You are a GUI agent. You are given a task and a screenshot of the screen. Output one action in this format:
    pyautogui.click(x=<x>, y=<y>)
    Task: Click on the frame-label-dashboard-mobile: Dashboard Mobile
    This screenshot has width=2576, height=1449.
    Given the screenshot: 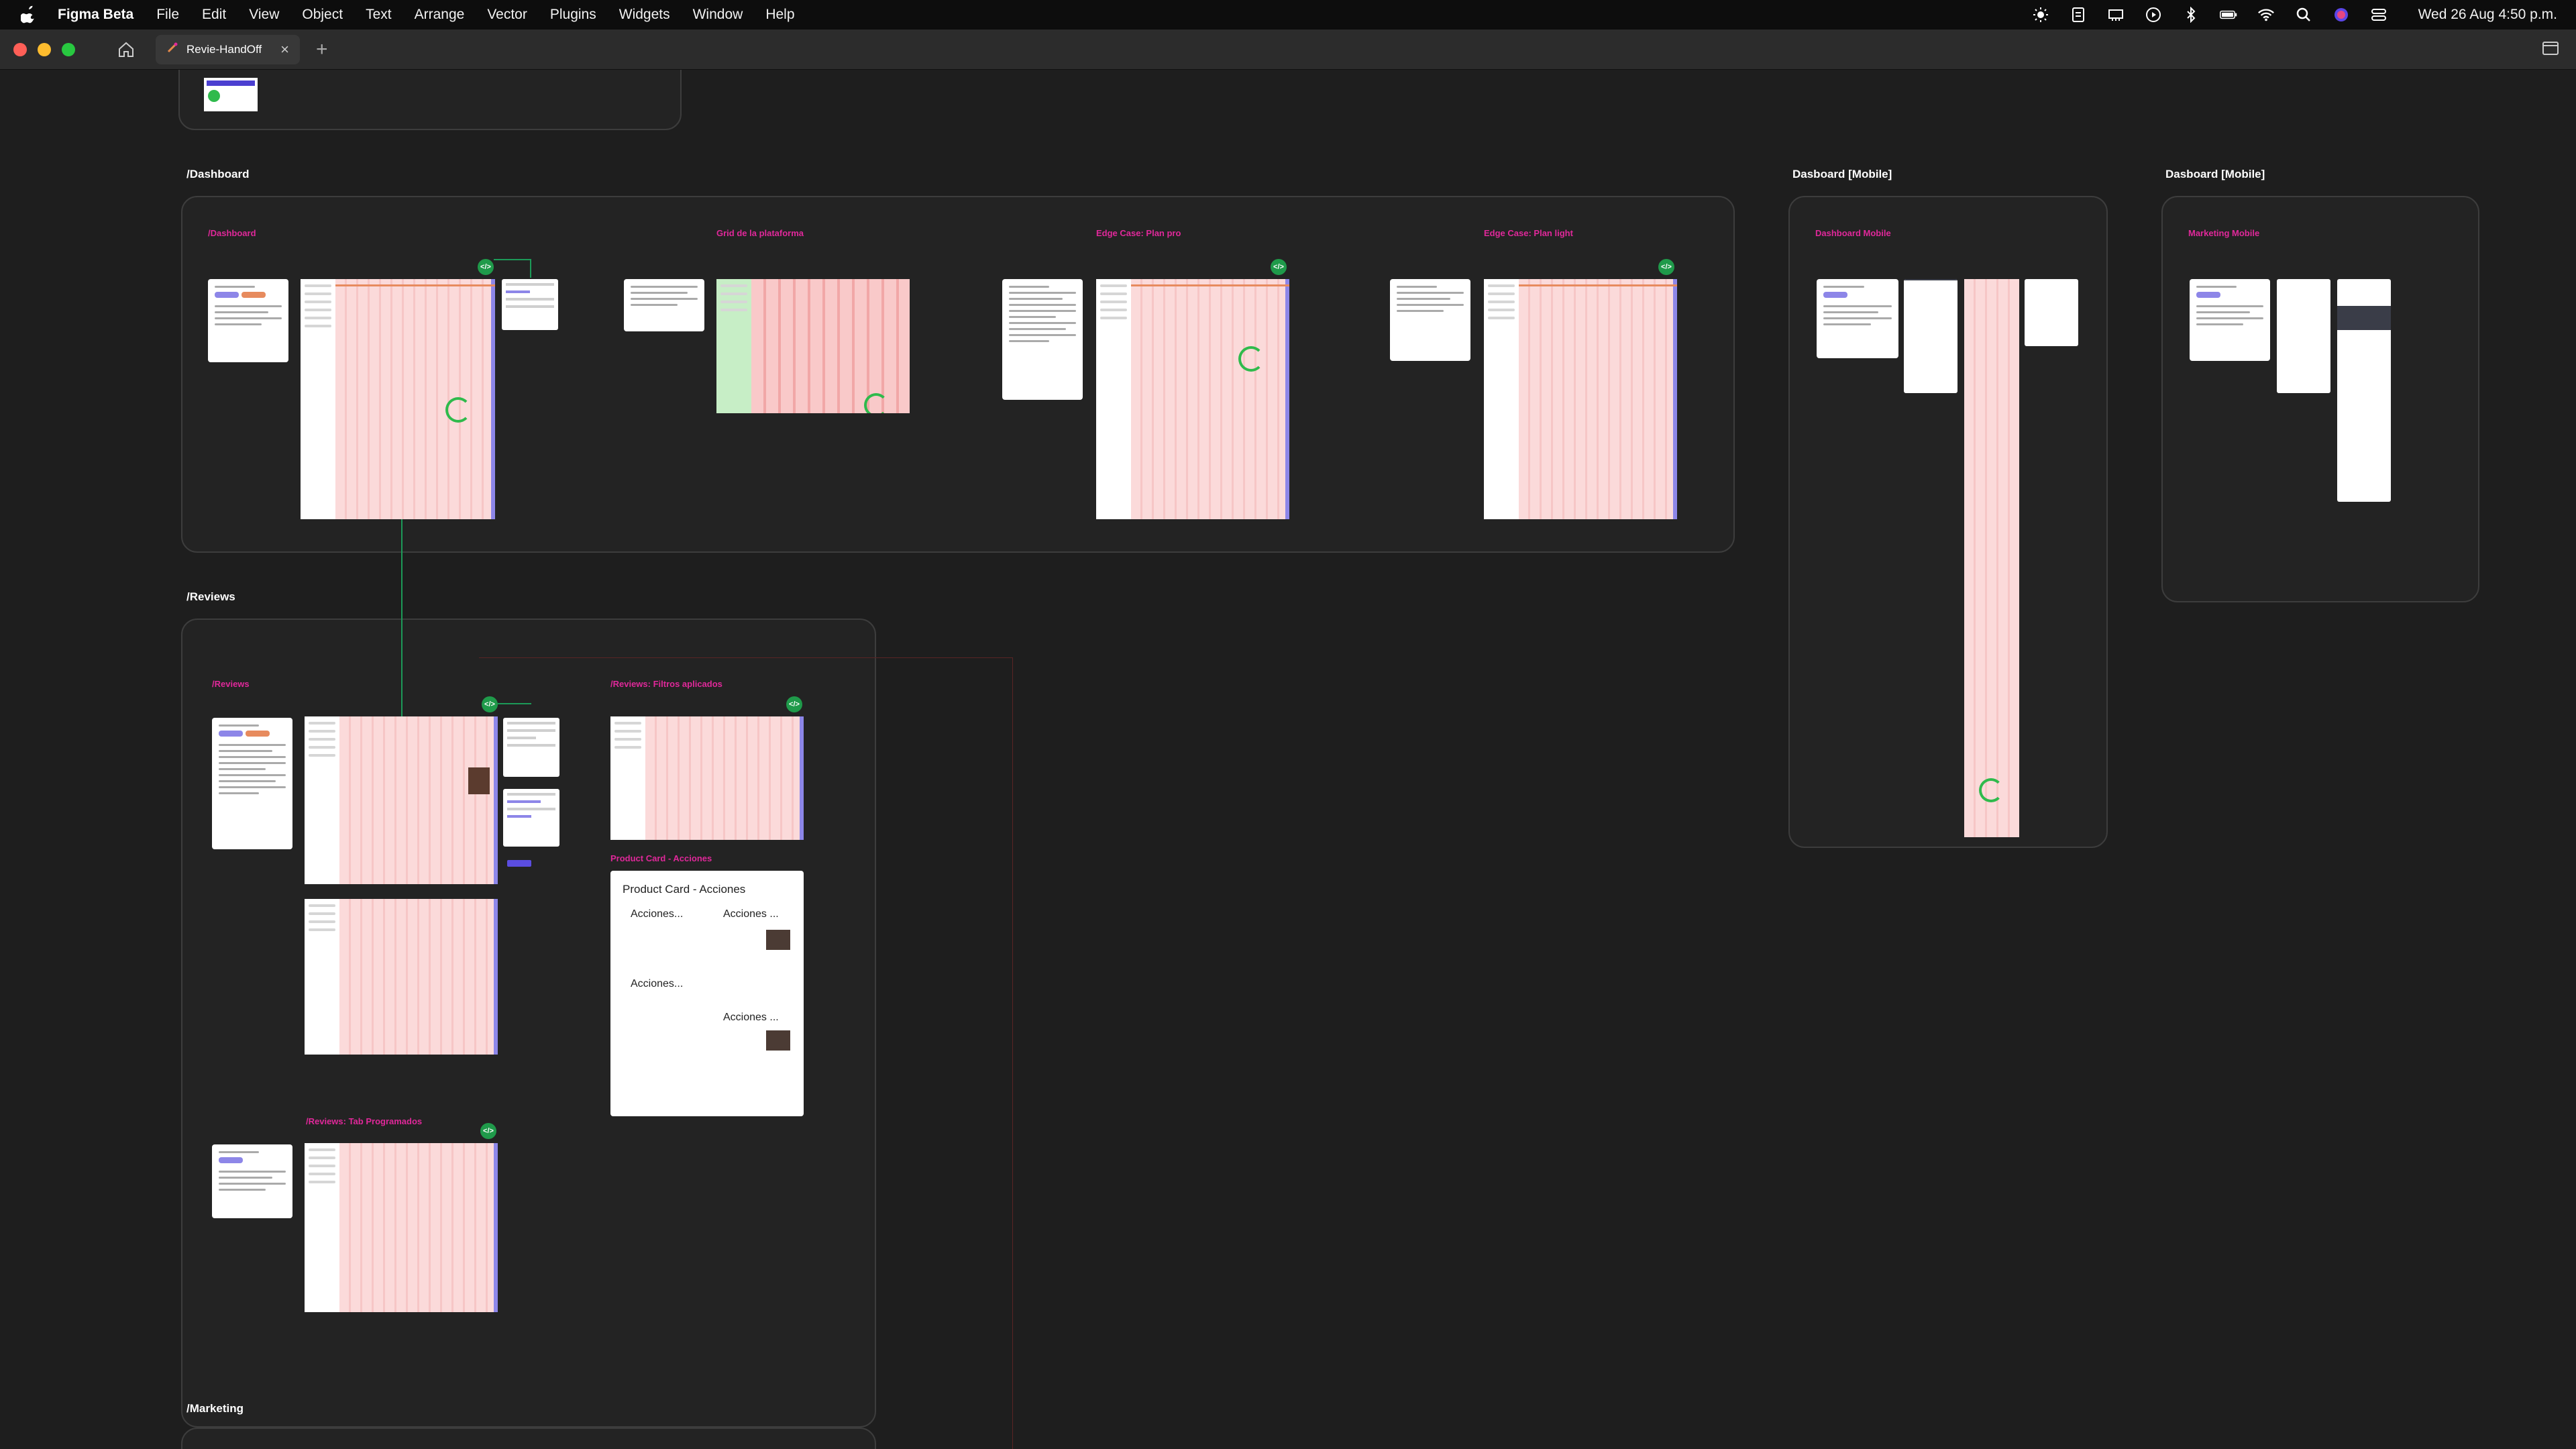 What is the action you would take?
    pyautogui.click(x=1853, y=233)
    